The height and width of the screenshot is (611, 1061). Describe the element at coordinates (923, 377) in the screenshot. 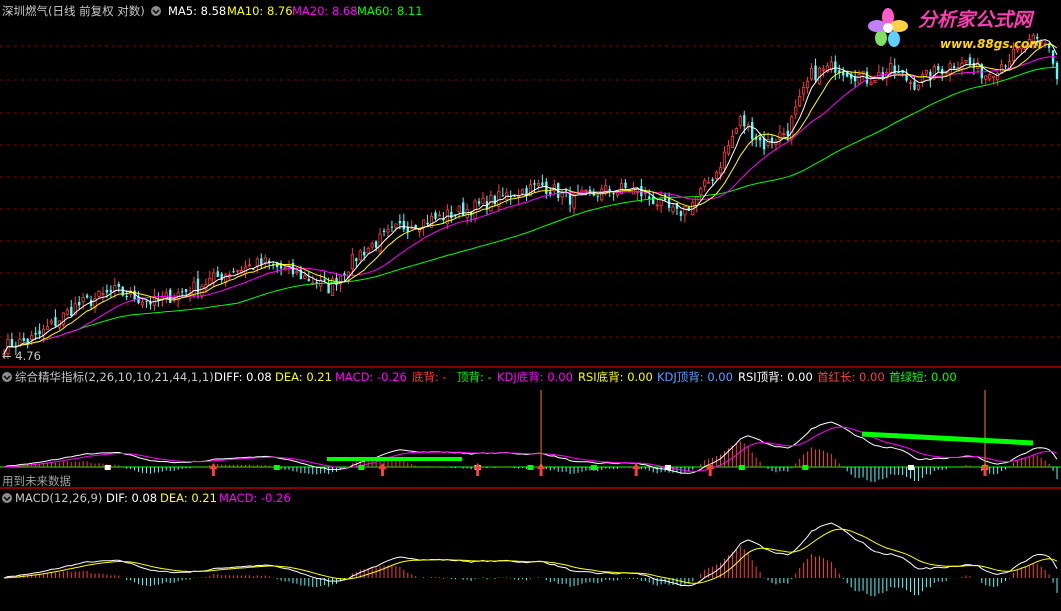

I see `first-green-short: 首绿短: 0.00` at that location.